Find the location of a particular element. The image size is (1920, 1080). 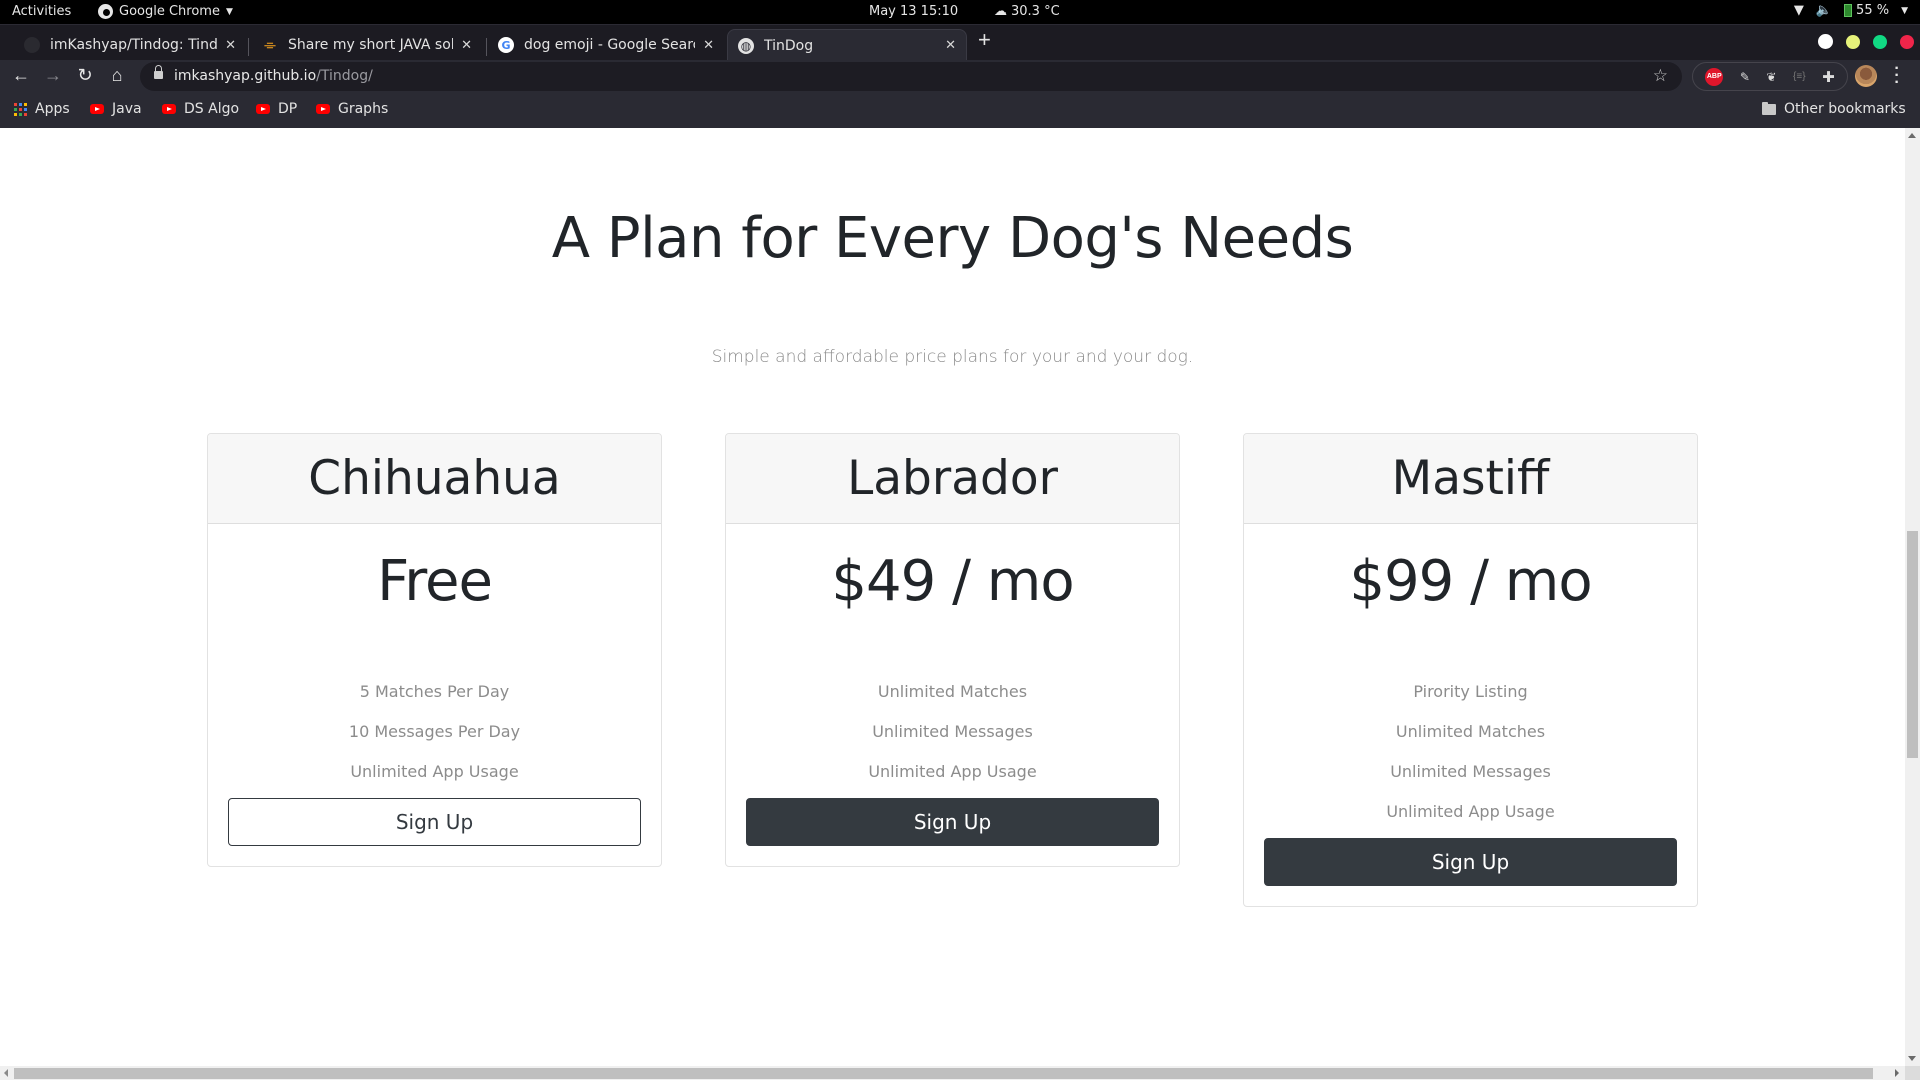

clock: May 13 15:10 is located at coordinates (913, 11).